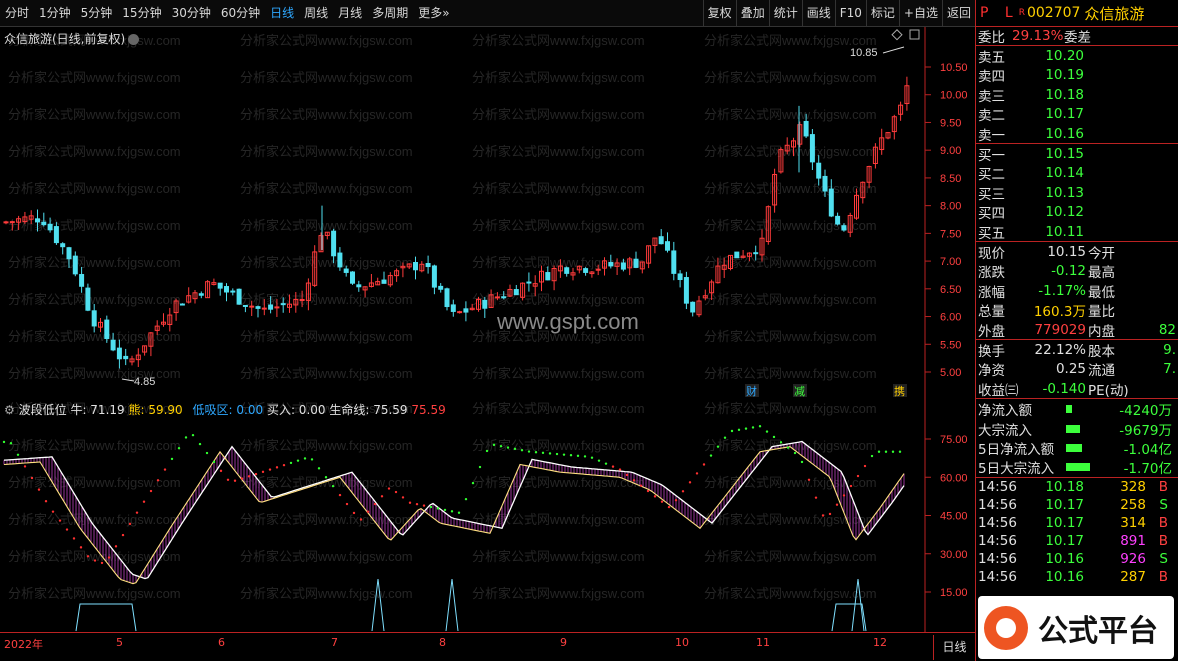 The width and height of the screenshot is (1178, 661). I want to click on price-tick-label: 9.00, so click(950, 151).